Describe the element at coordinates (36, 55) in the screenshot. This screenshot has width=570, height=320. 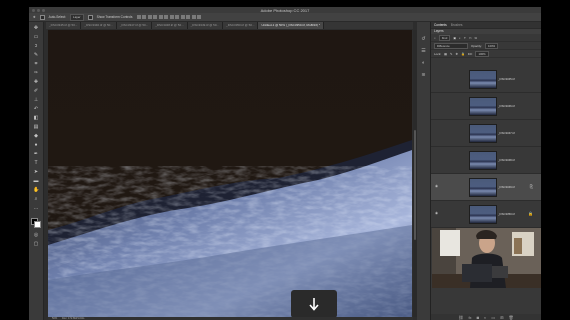
I see `quick-select-tool-icon: ✎` at that location.